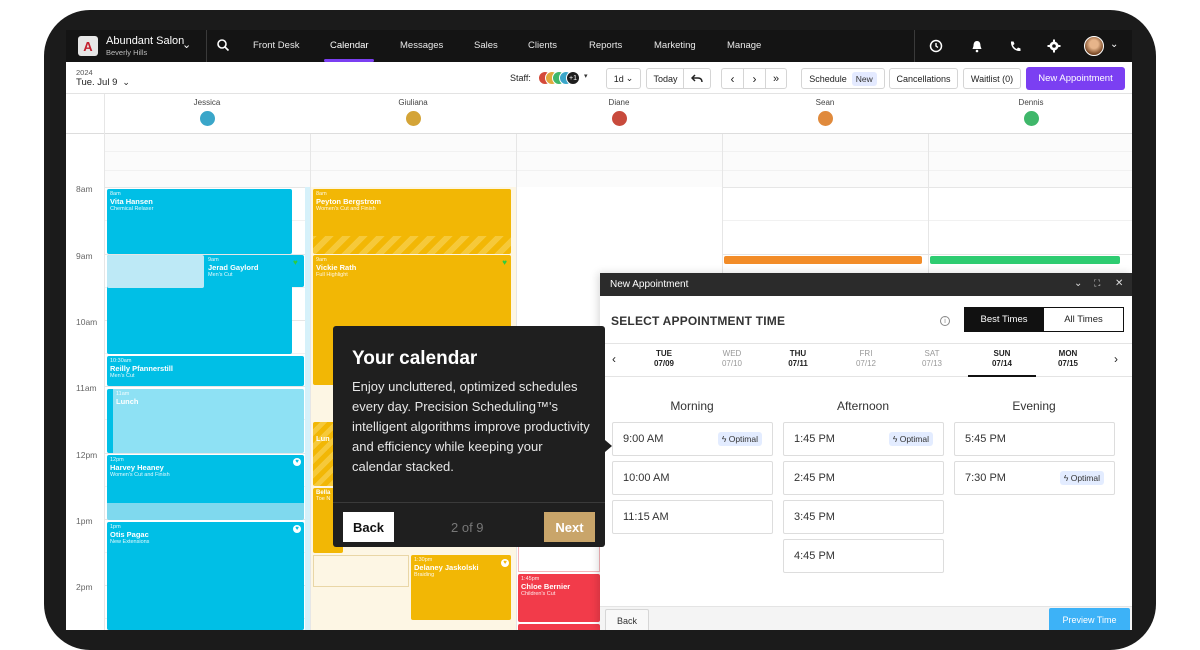 The image size is (1200, 650). Describe the element at coordinates (569, 527) in the screenshot. I see `tooltip-next-button: Next` at that location.